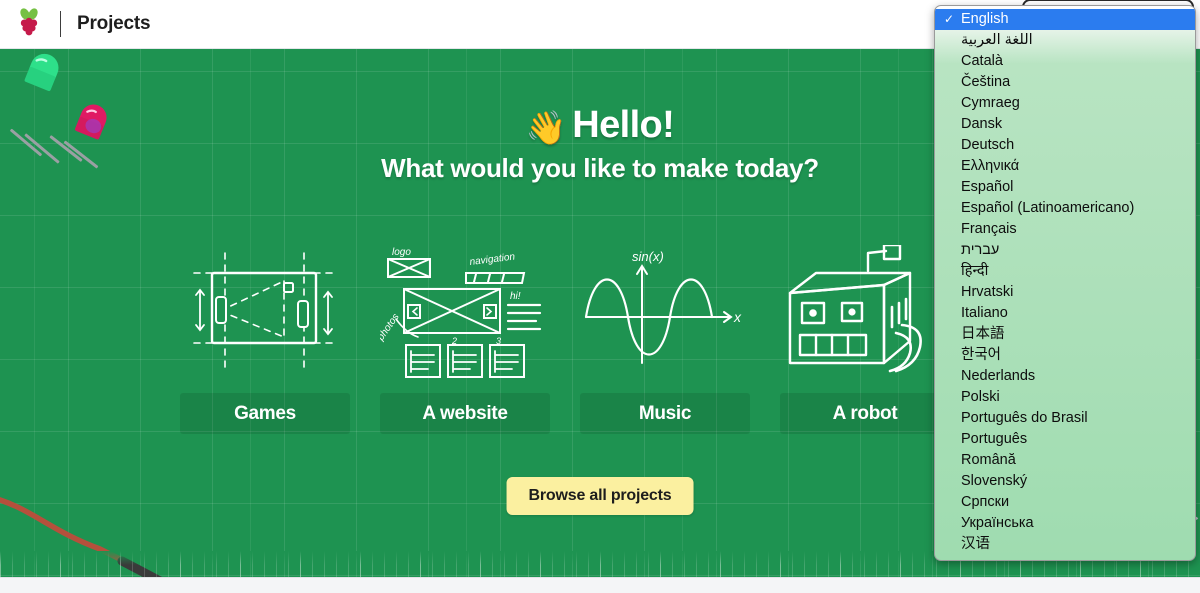  Describe the element at coordinates (983, 334) in the screenshot. I see `language-option-label: 日本語` at that location.